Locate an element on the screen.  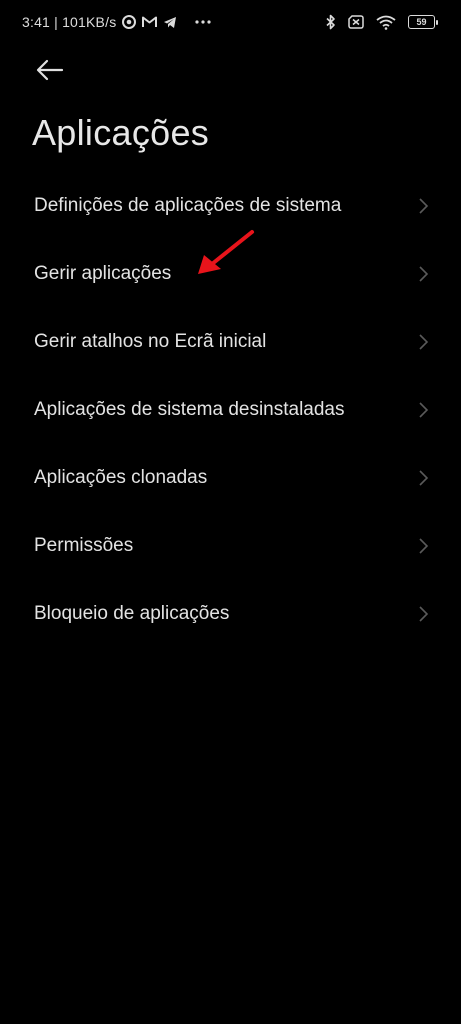
status-bar-right: 59 is located at coordinates (382, 22).